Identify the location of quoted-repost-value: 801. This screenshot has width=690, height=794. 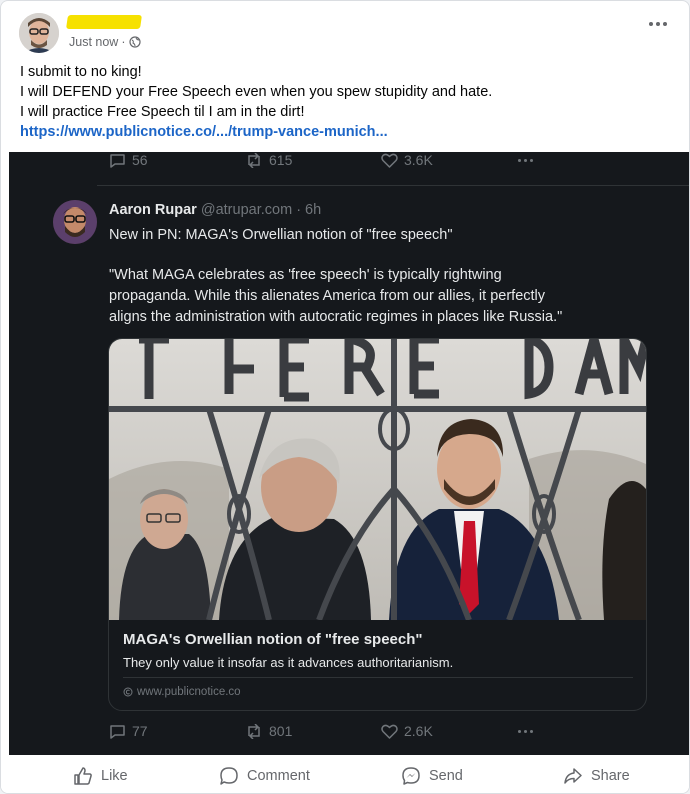
(281, 731).